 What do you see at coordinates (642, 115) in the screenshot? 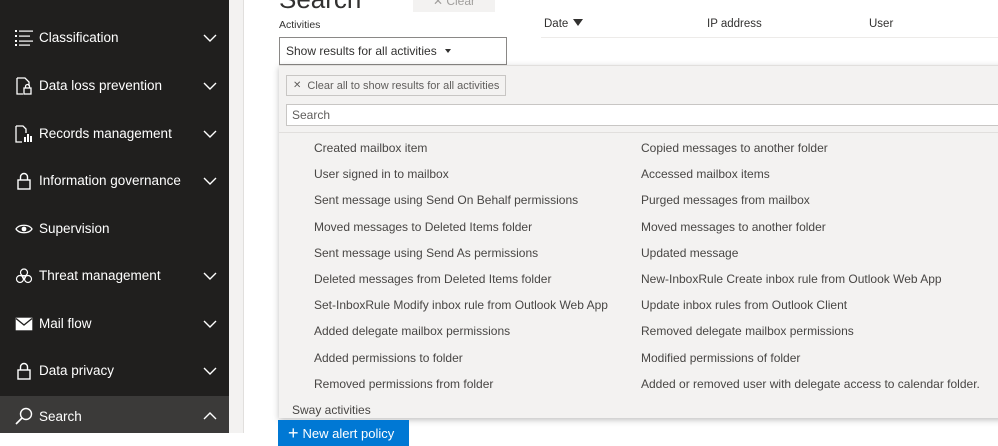
I see `activities-search-input: Search` at bounding box center [642, 115].